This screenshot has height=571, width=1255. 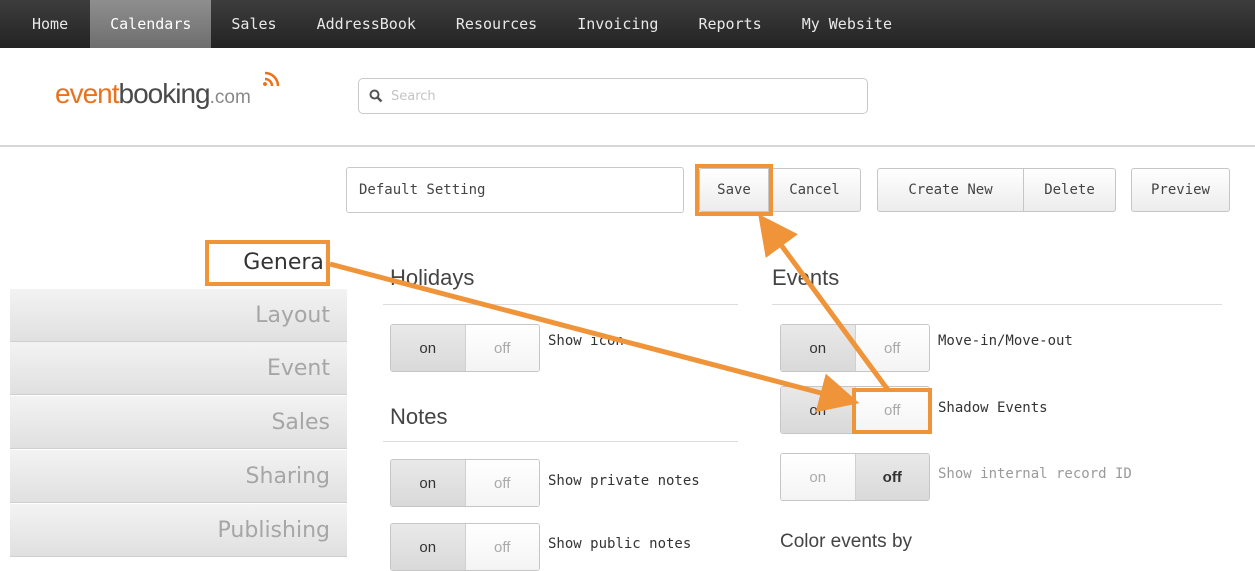 I want to click on shadow-events-label: Shadow Events, so click(x=993, y=408).